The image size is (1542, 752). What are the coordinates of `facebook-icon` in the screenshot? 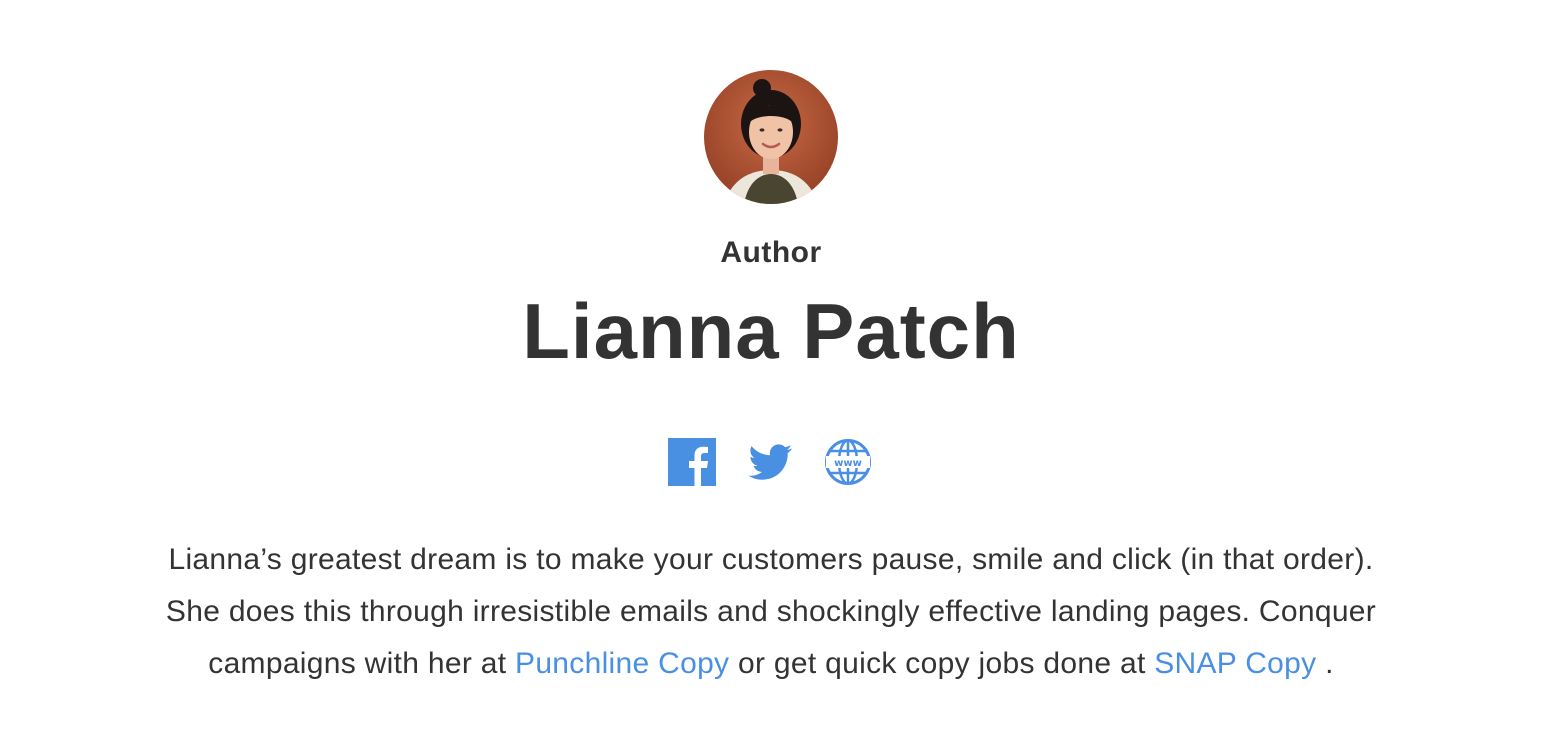 It's located at (692, 462).